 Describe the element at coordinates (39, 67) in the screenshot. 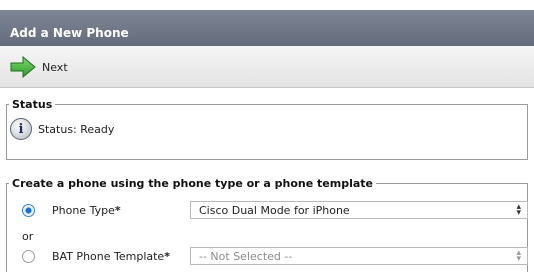

I see `next-button: Next` at that location.